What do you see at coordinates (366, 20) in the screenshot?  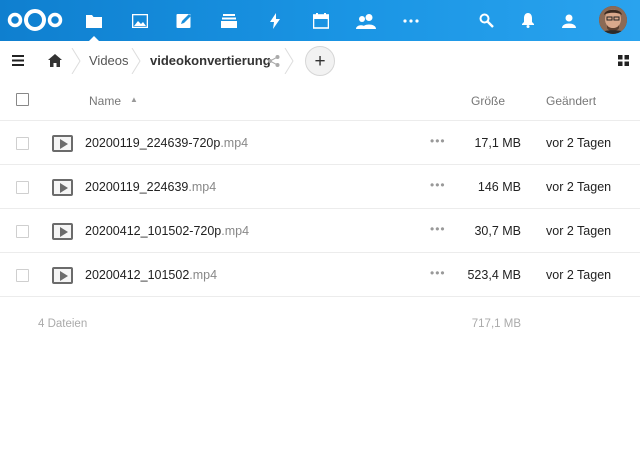 I see `contacts-icon` at bounding box center [366, 20].